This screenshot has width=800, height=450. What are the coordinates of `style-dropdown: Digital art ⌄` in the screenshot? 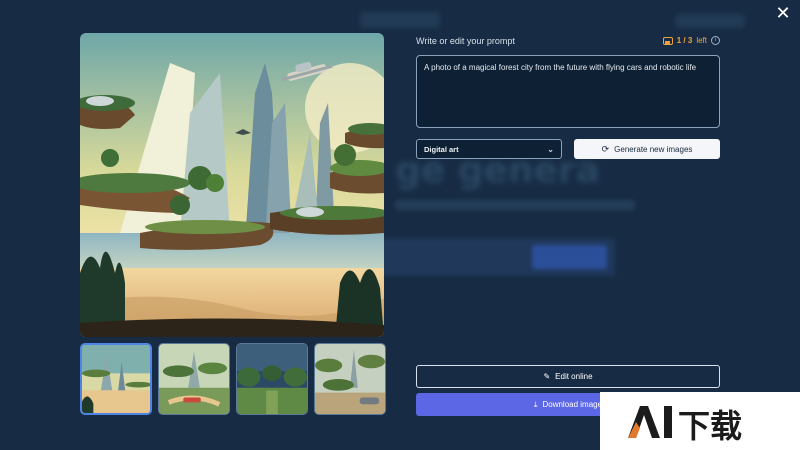 It's located at (489, 149).